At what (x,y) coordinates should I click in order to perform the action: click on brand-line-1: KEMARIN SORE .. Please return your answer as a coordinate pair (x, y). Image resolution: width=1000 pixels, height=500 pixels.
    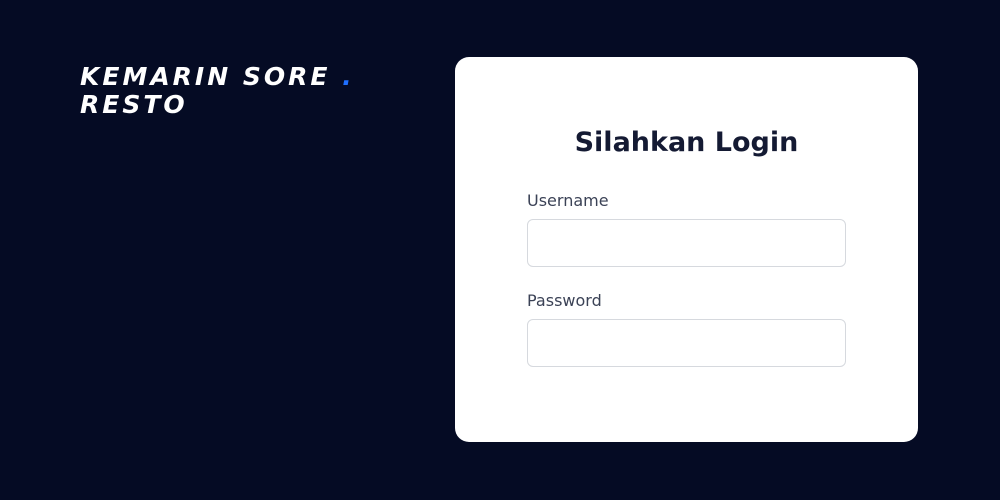
    Looking at the image, I should click on (217, 77).